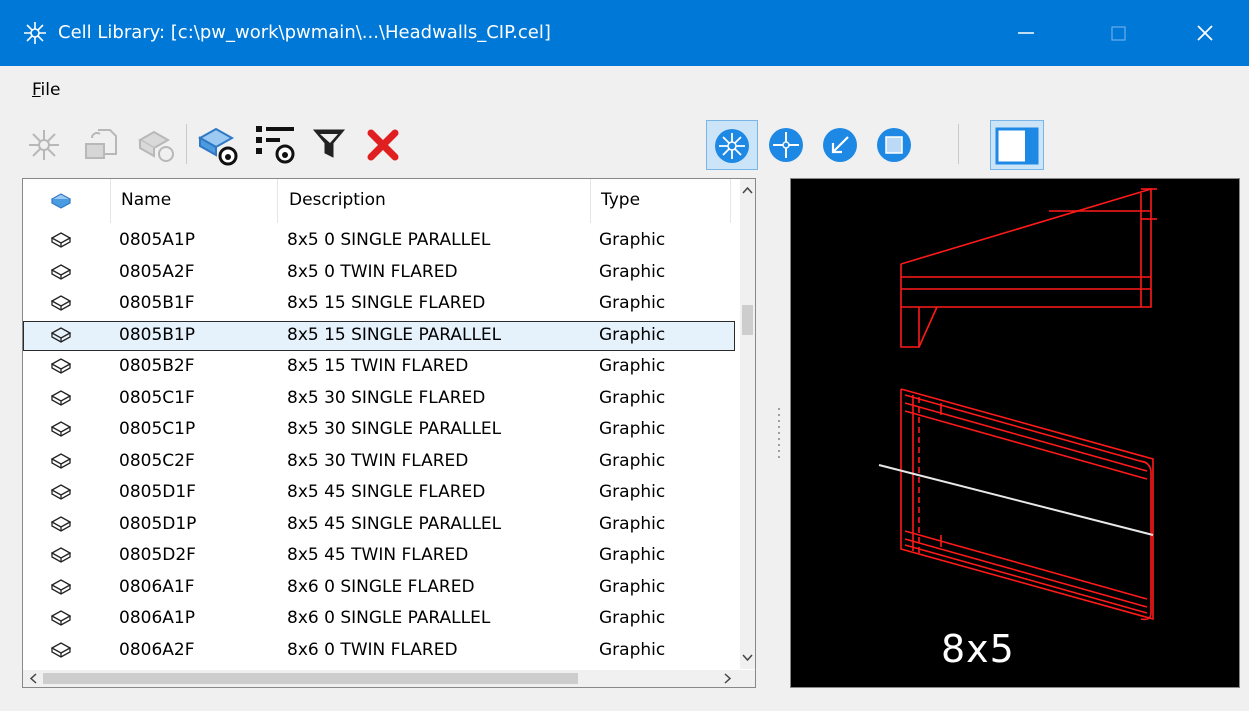  What do you see at coordinates (394, 334) in the screenshot?
I see `cell-description: 8x5 15 SINGLE PARALLEL` at bounding box center [394, 334].